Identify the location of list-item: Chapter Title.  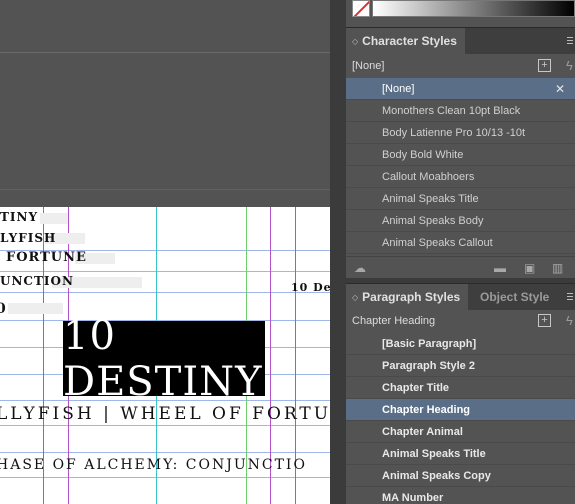
(460, 388).